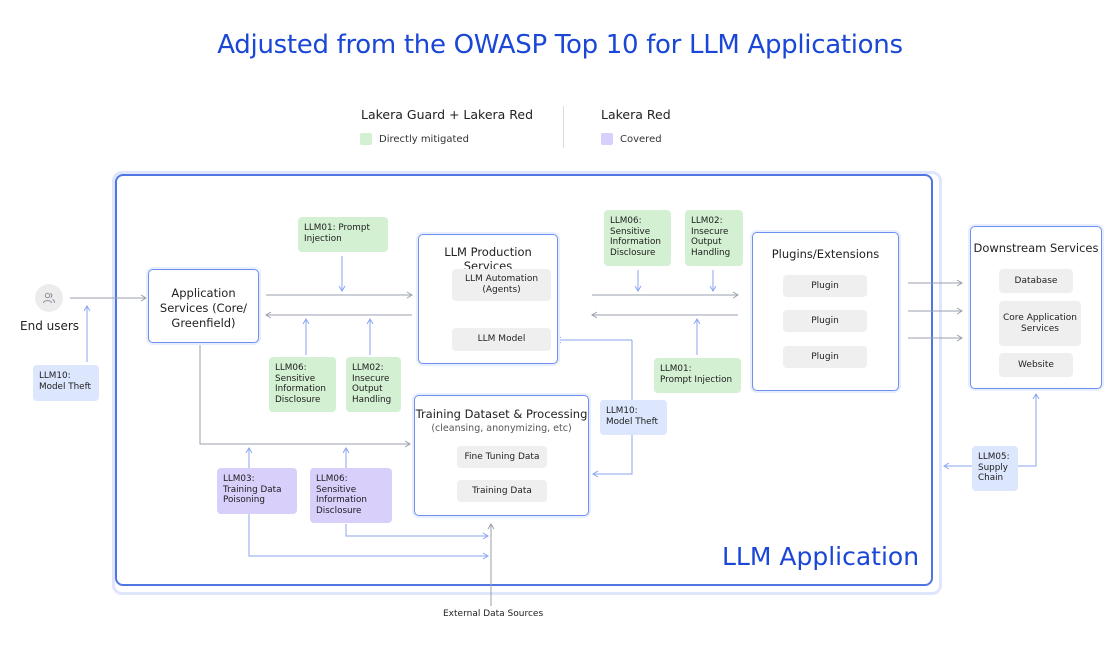  I want to click on external-data-sources-label: External Data Sources, so click(493, 614).